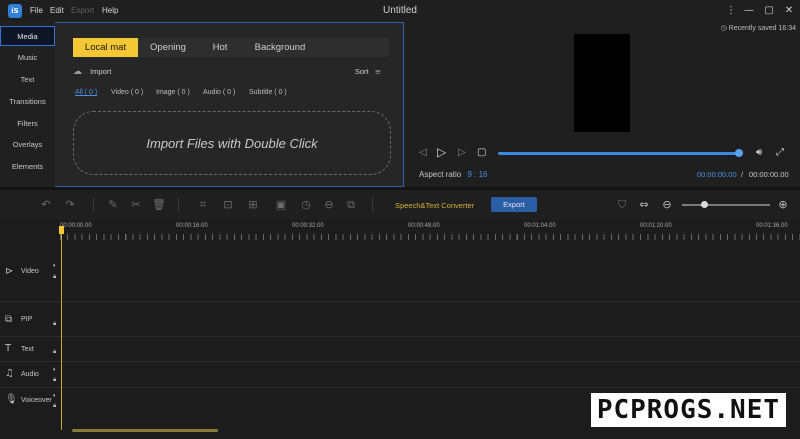 This screenshot has width=800, height=439. I want to click on freeze-frame-icon: ⊞, so click(253, 205).